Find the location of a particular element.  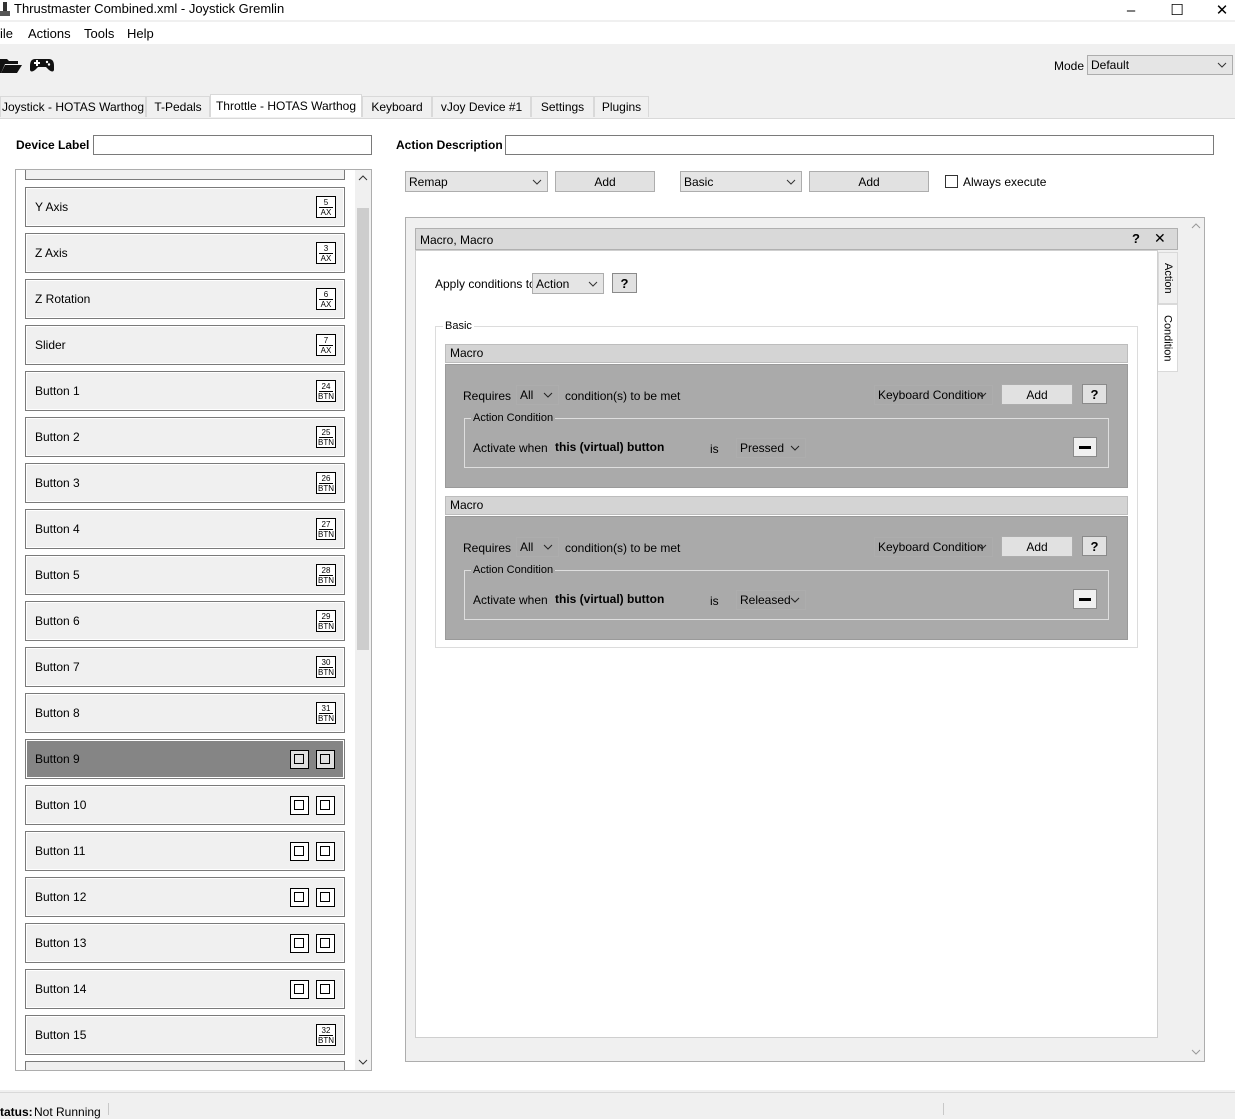

help-icon: ? is located at coordinates (1136, 238).